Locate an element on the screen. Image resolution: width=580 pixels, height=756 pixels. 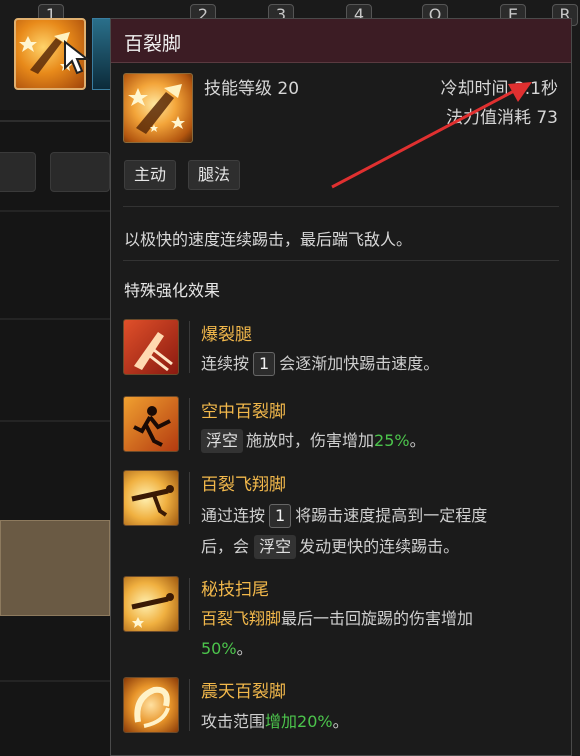
effect-description: 50%。 is located at coordinates (227, 647).